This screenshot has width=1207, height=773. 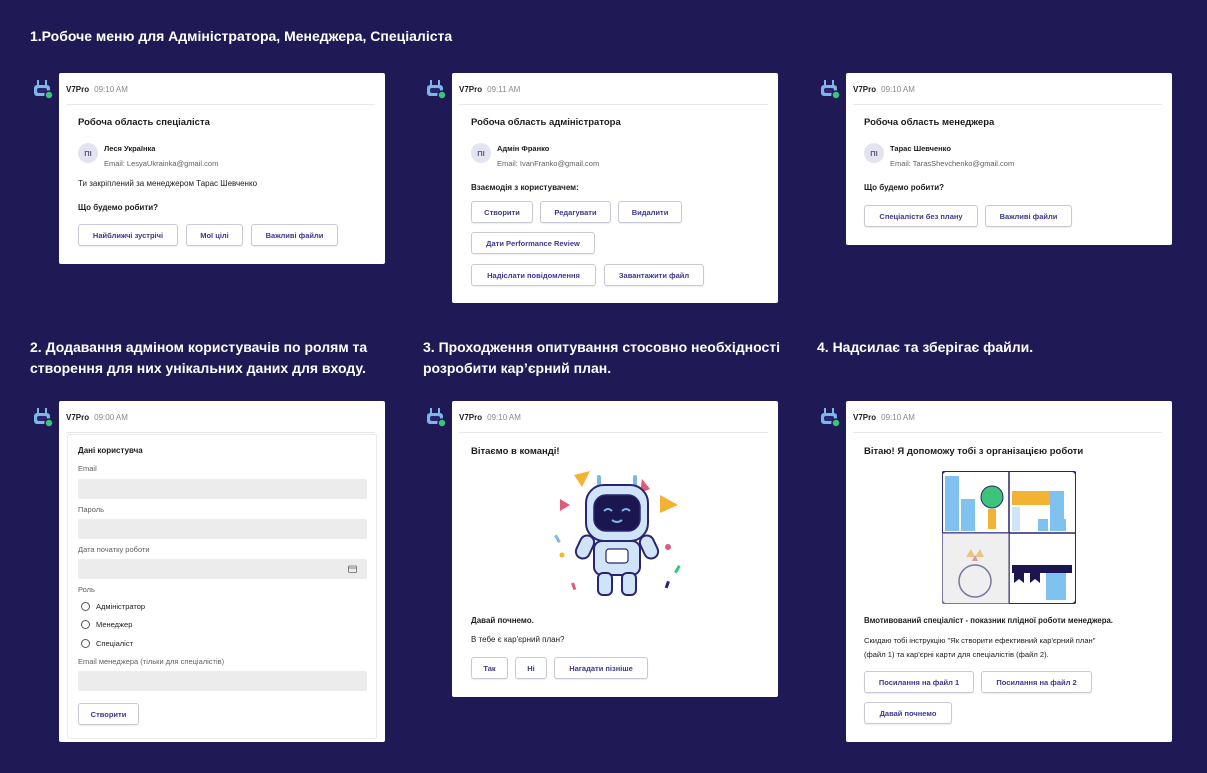 I want to click on role-option-admin: Адміністратор, so click(x=113, y=606).